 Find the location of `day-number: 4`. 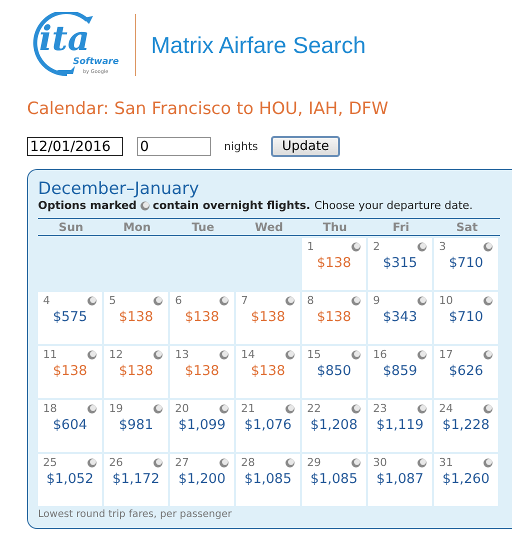

day-number: 4 is located at coordinates (46, 300).